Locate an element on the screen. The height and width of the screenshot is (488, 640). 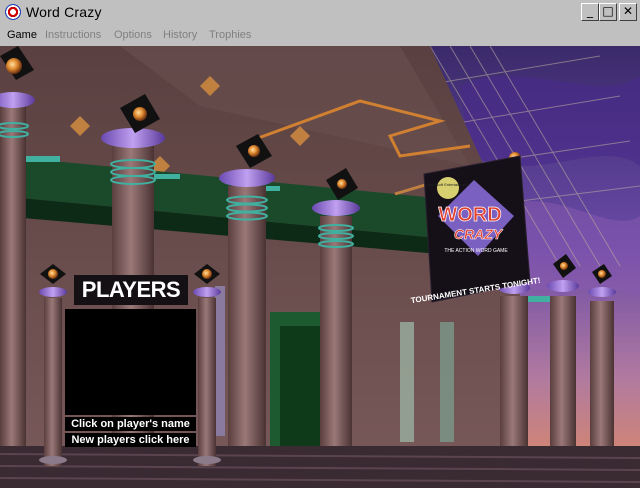
menu-game: Game is located at coordinates (22, 35).